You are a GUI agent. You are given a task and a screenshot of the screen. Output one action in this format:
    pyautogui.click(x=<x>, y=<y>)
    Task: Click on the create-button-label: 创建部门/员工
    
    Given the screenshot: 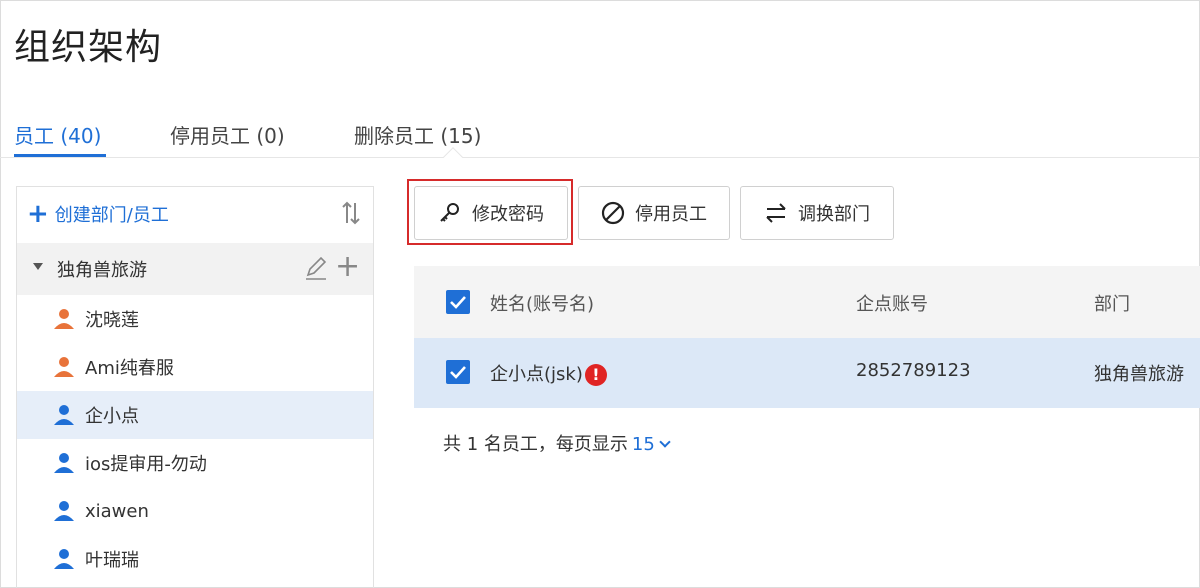 What is the action you would take?
    pyautogui.click(x=111, y=215)
    